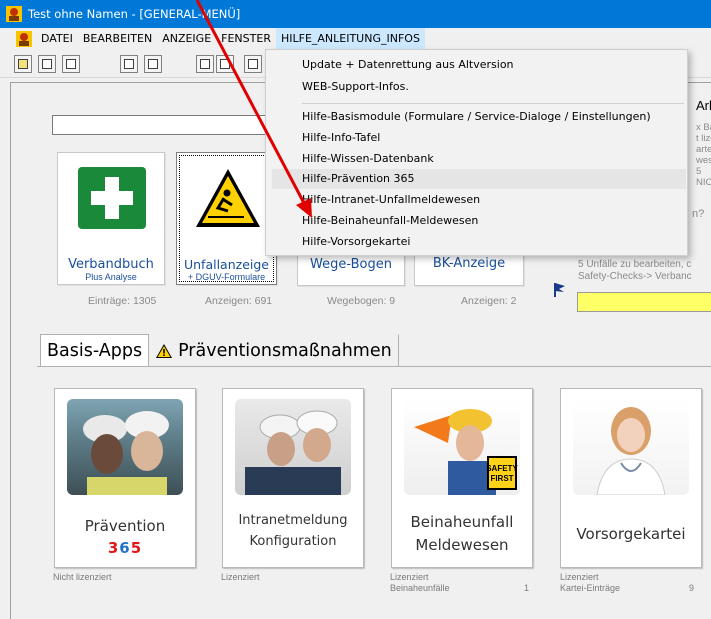 The image size is (711, 619). I want to click on floppy-icon, so click(153, 64).